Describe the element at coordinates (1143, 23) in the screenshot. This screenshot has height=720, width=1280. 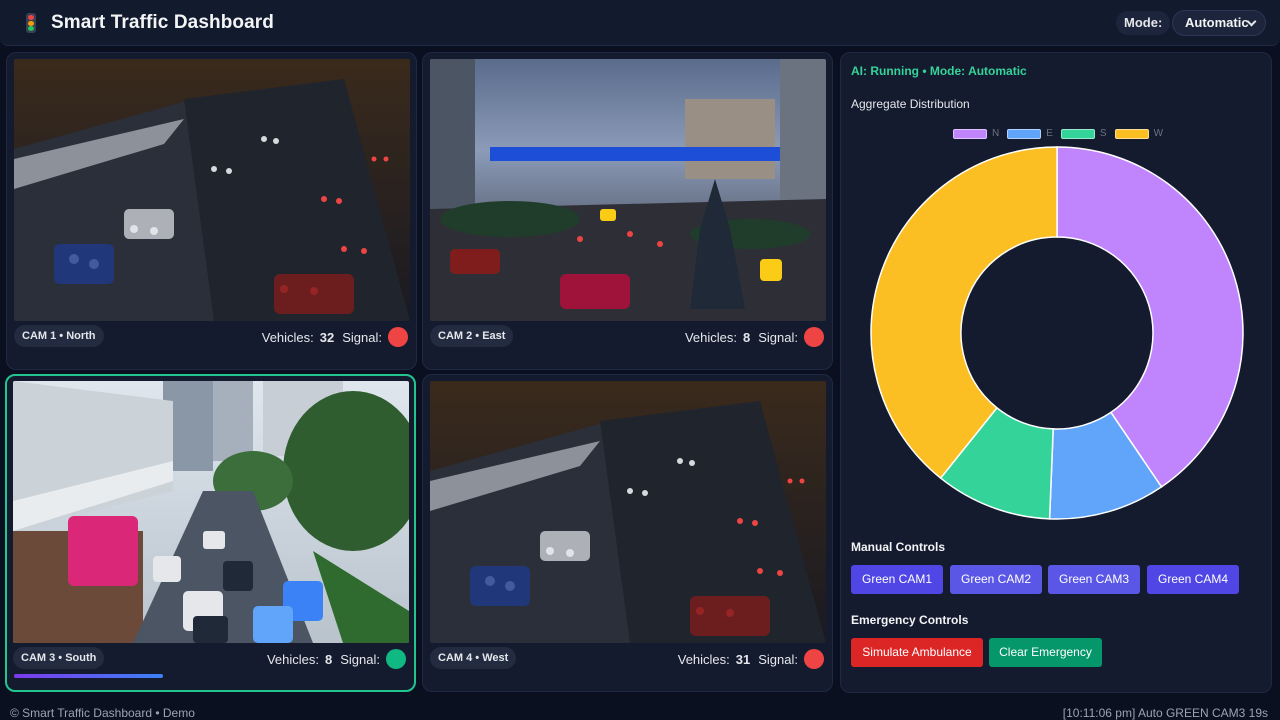
I see `mode-label: Mode:` at that location.